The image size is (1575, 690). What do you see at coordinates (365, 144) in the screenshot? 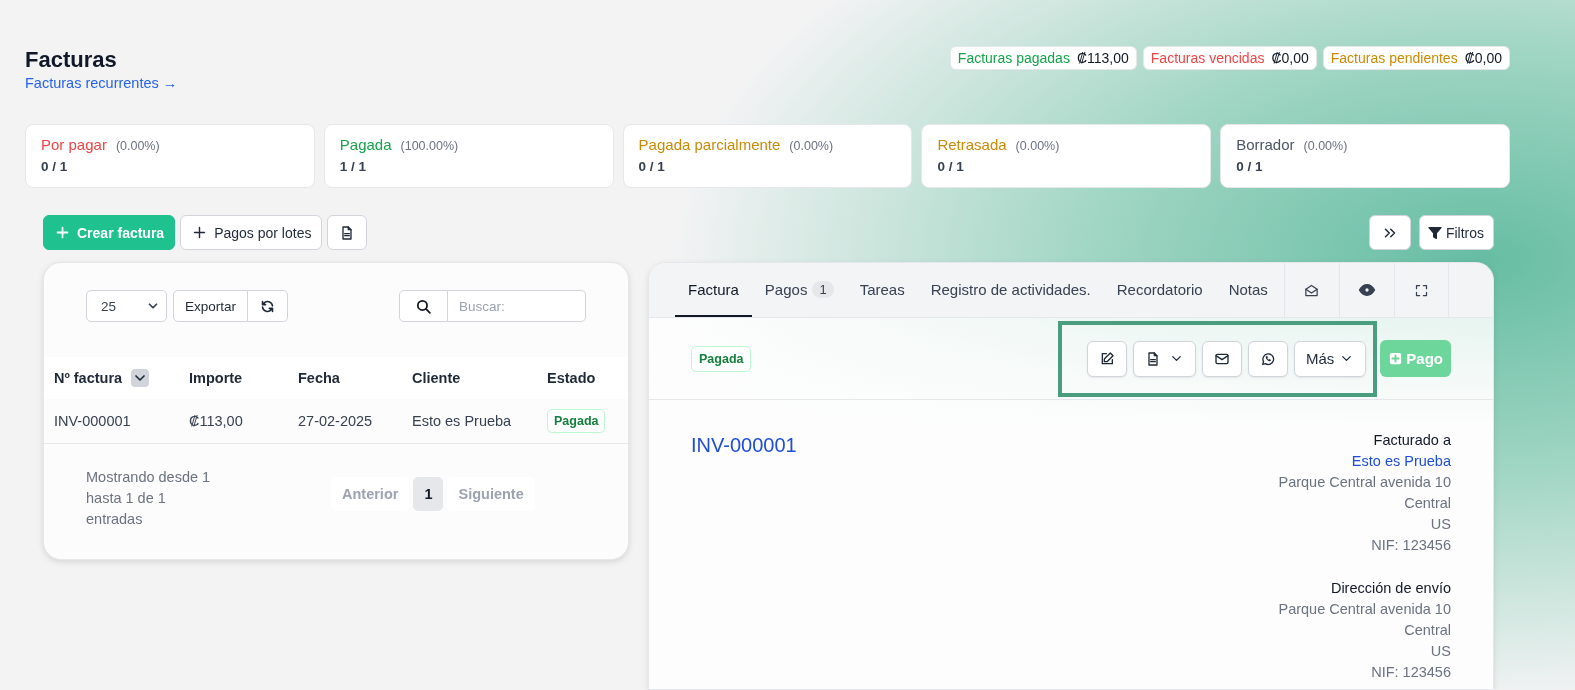
I see `status-label: Pagada` at bounding box center [365, 144].